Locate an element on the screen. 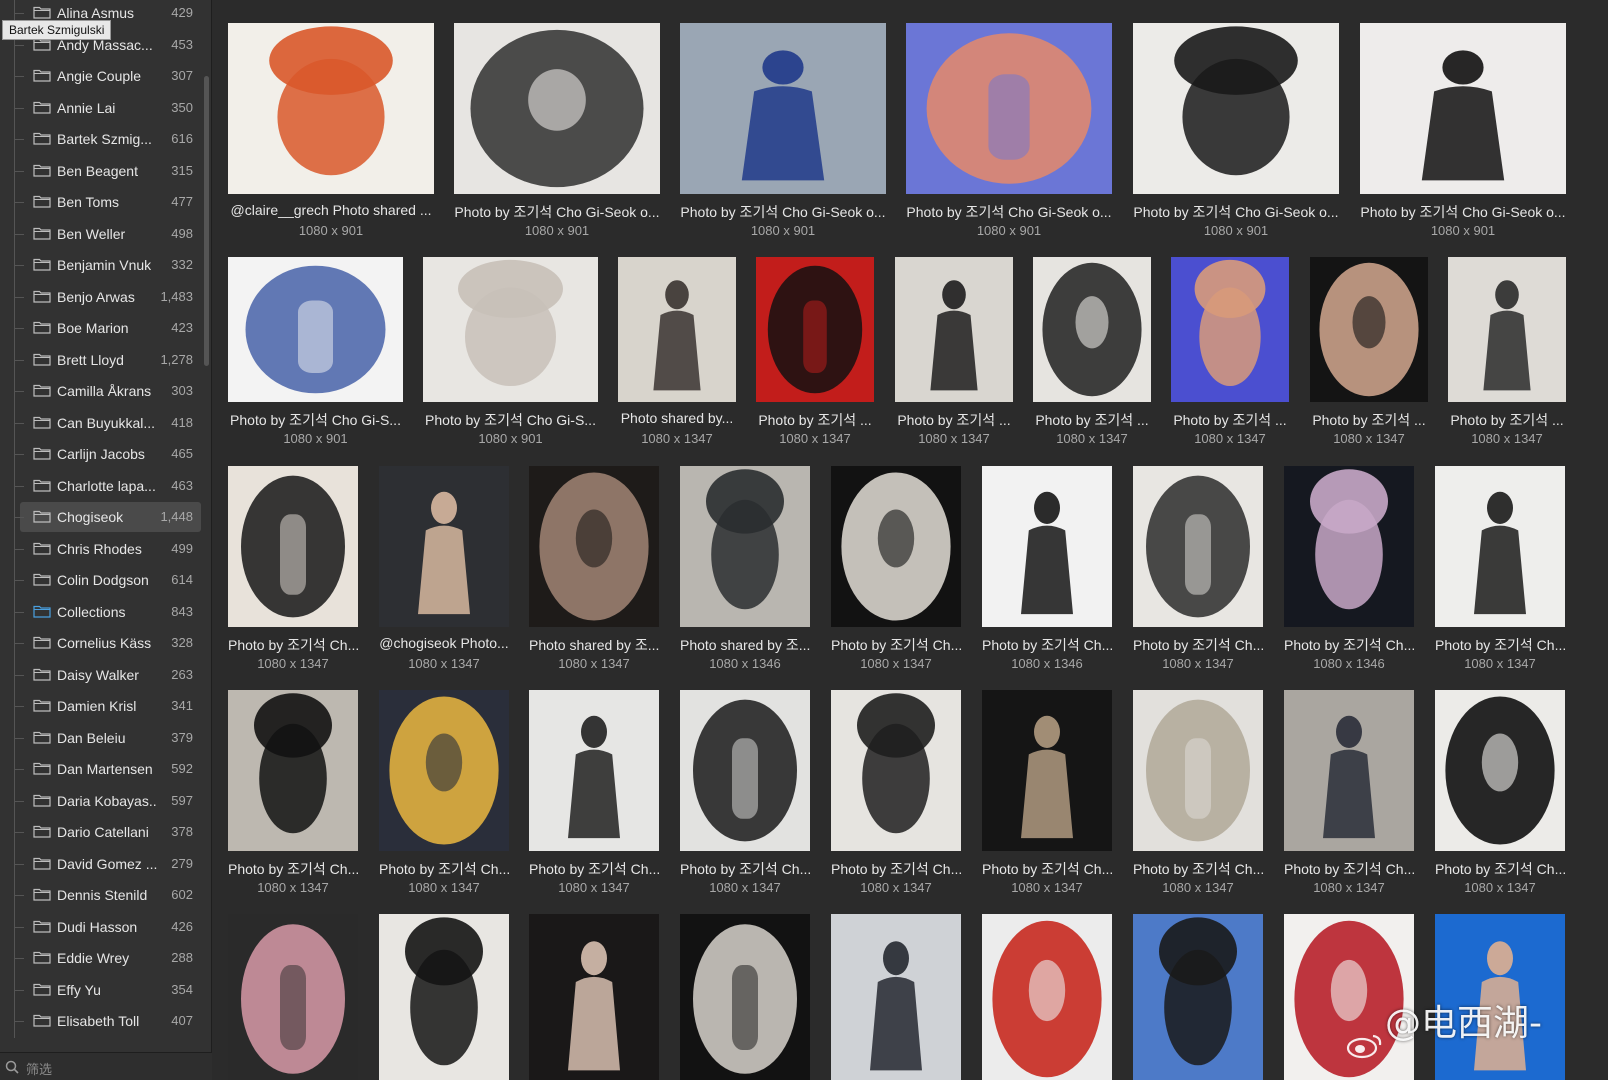  folder-item: Dennis Stenild 602 is located at coordinates (107, 896).